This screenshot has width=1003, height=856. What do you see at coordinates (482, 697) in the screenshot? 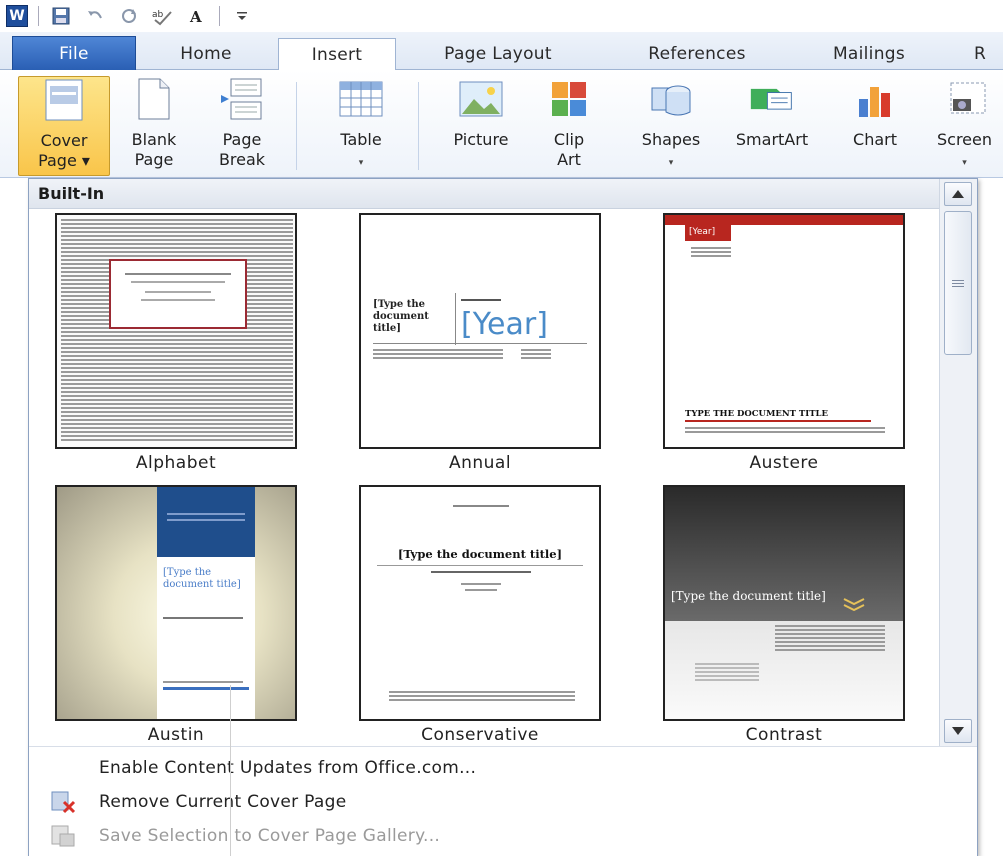
I see `conservative-abstract` at bounding box center [482, 697].